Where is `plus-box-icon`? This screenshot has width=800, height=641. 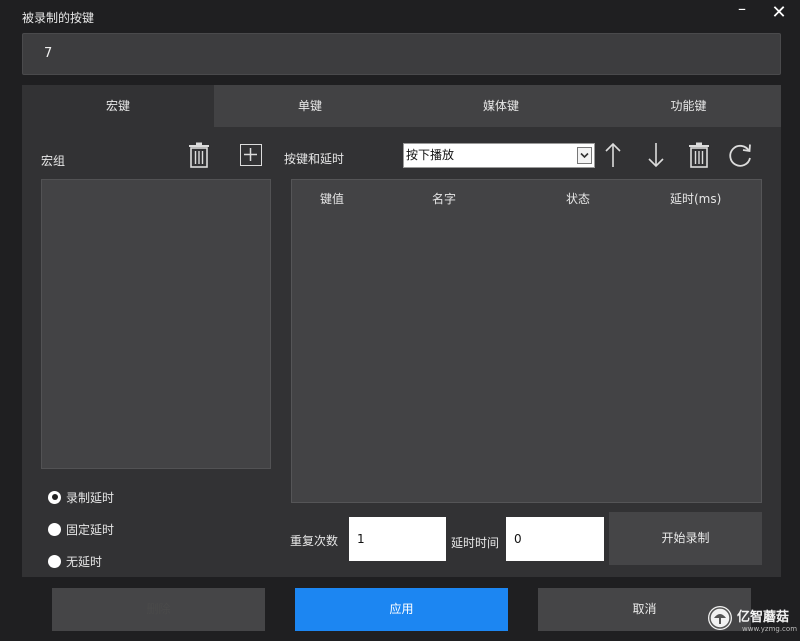
plus-box-icon is located at coordinates (251, 155).